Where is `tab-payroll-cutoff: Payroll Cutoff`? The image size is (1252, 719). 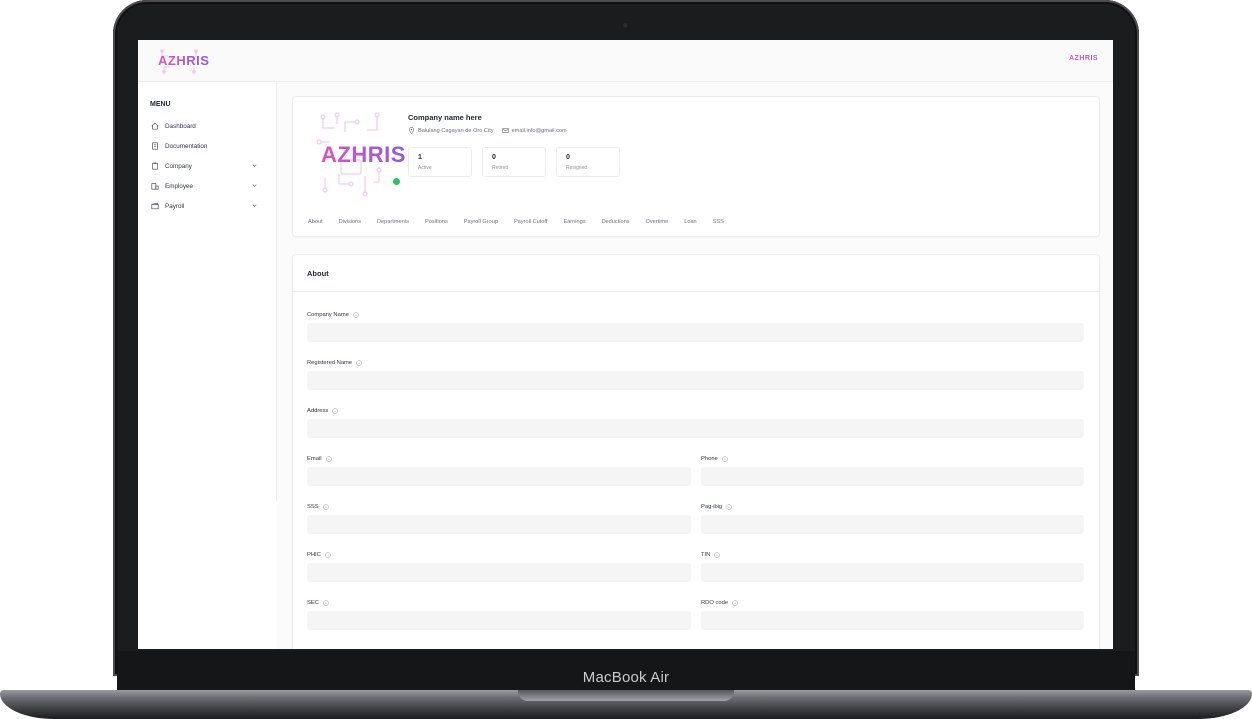
tab-payroll-cutoff: Payroll Cutoff is located at coordinates (530, 222).